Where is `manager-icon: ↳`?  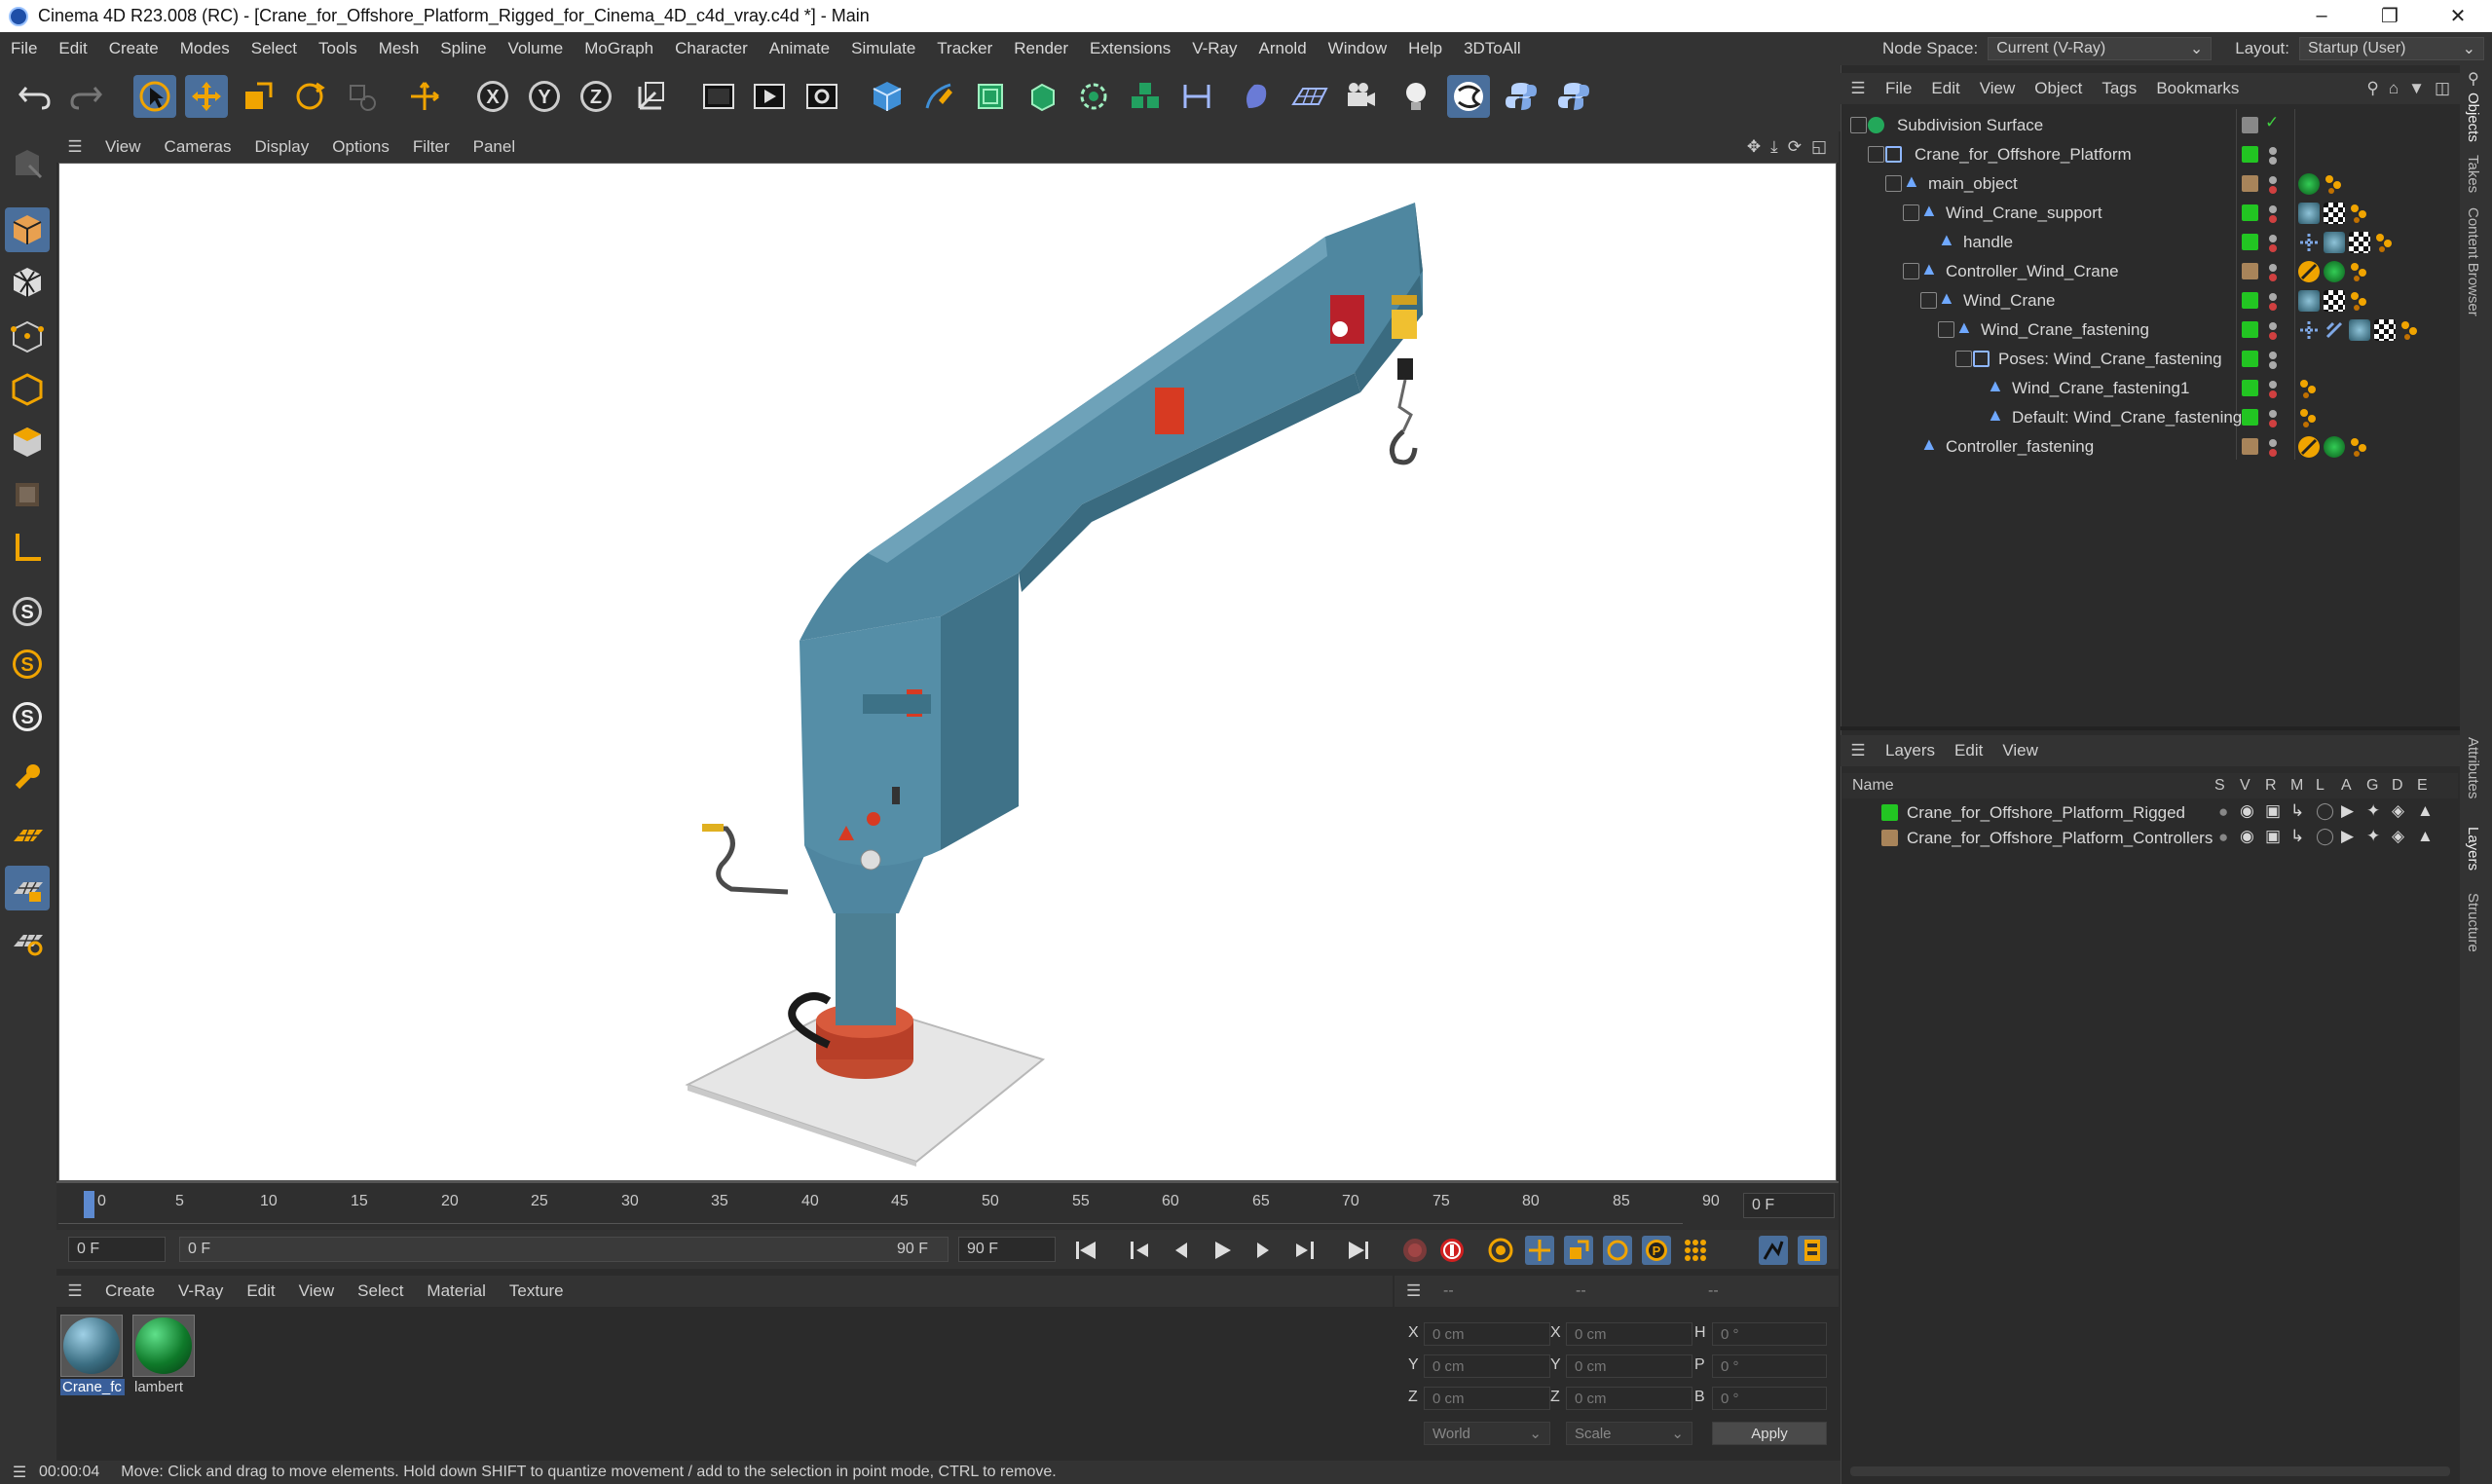
manager-icon: ↳ is located at coordinates (2297, 811).